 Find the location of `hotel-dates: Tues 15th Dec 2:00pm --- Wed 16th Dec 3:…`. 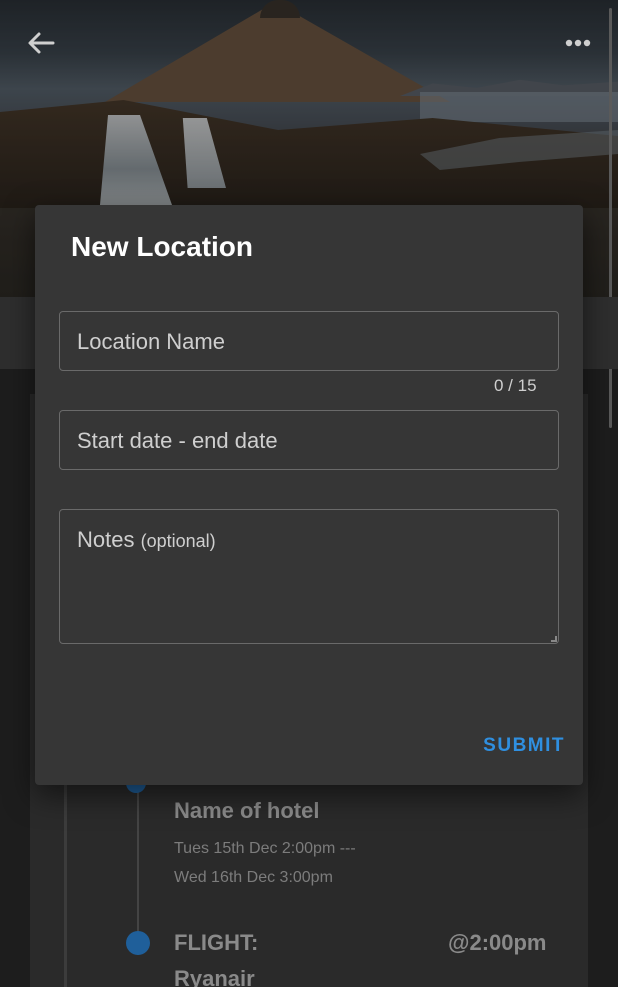

hotel-dates: Tues 15th Dec 2:00pm --- Wed 16th Dec 3:… is located at coordinates (265, 863).